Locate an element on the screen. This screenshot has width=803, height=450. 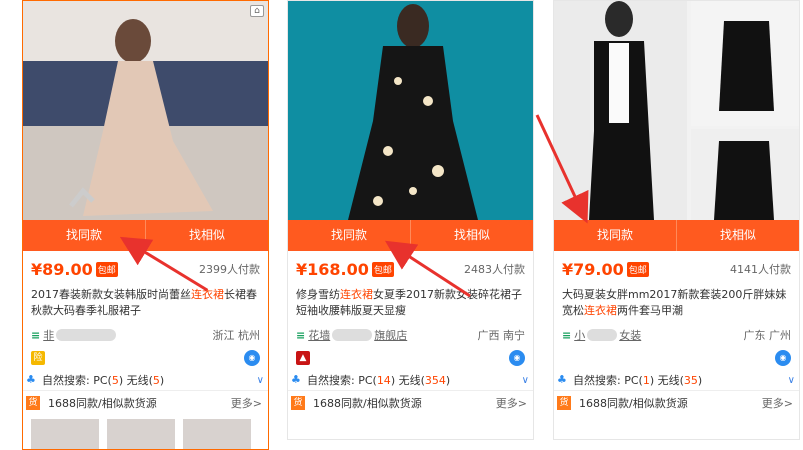
location: 浙江 杭州 is located at coordinates (236, 335).